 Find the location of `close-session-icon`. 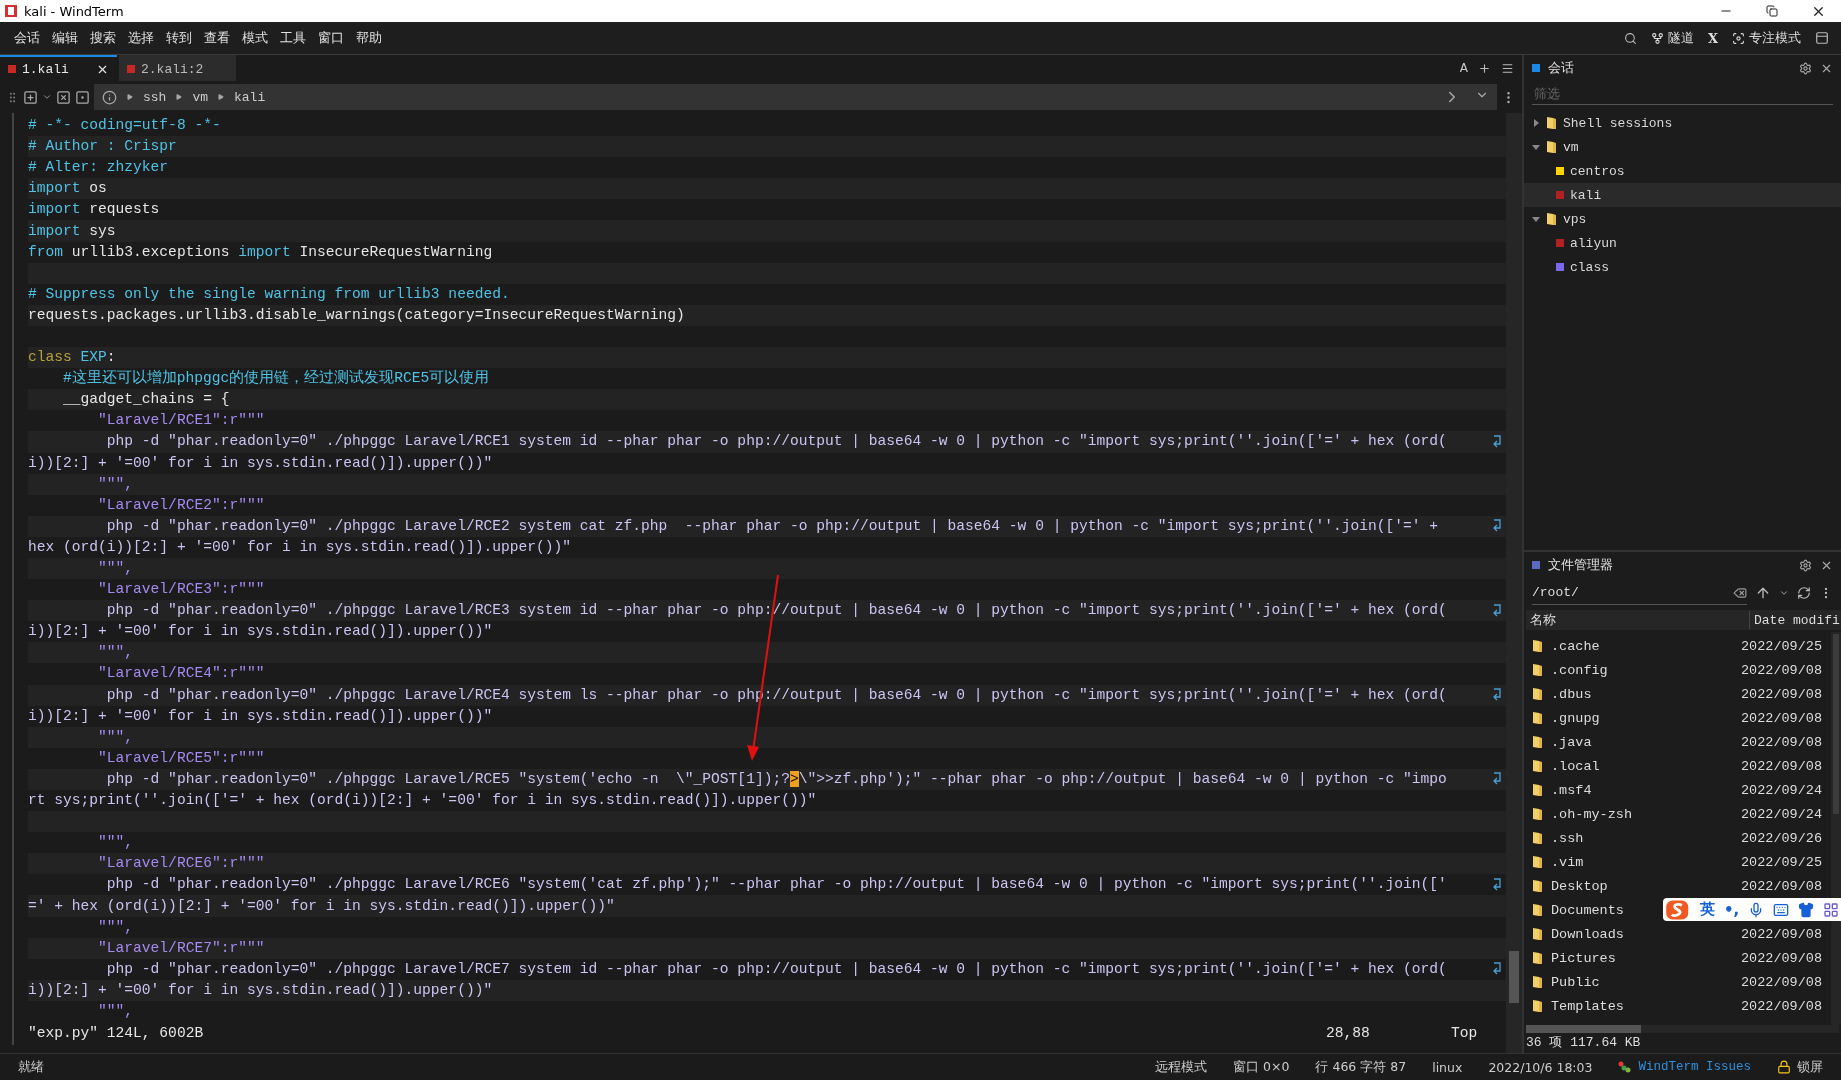

close-session-icon is located at coordinates (63, 97).